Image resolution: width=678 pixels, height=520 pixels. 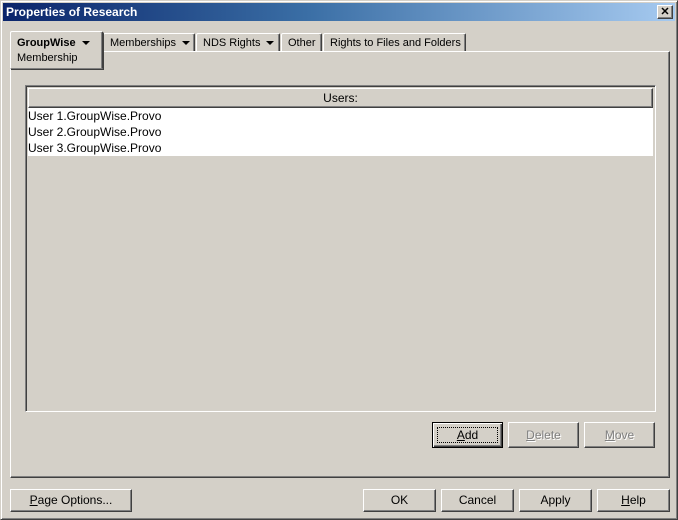 I want to click on tab-label: NDS Rights, so click(x=232, y=43).